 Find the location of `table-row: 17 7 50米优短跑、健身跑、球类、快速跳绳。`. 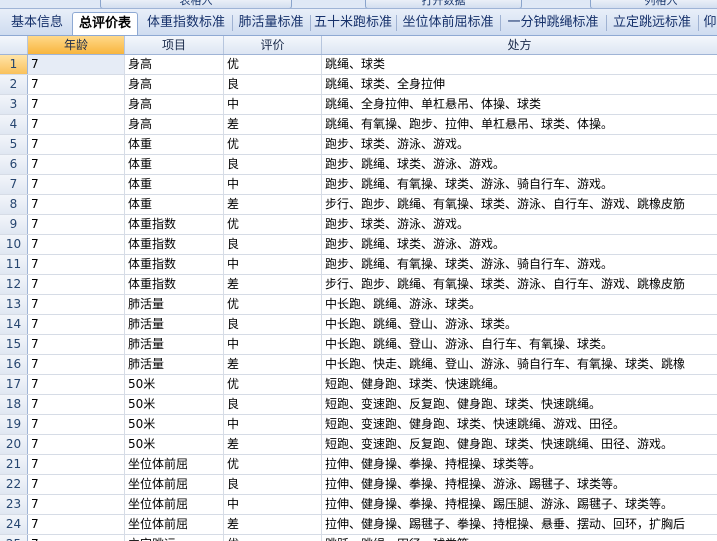

table-row: 17 7 50米优短跑、健身跑、球类、快速跳绳。 is located at coordinates (358, 385).